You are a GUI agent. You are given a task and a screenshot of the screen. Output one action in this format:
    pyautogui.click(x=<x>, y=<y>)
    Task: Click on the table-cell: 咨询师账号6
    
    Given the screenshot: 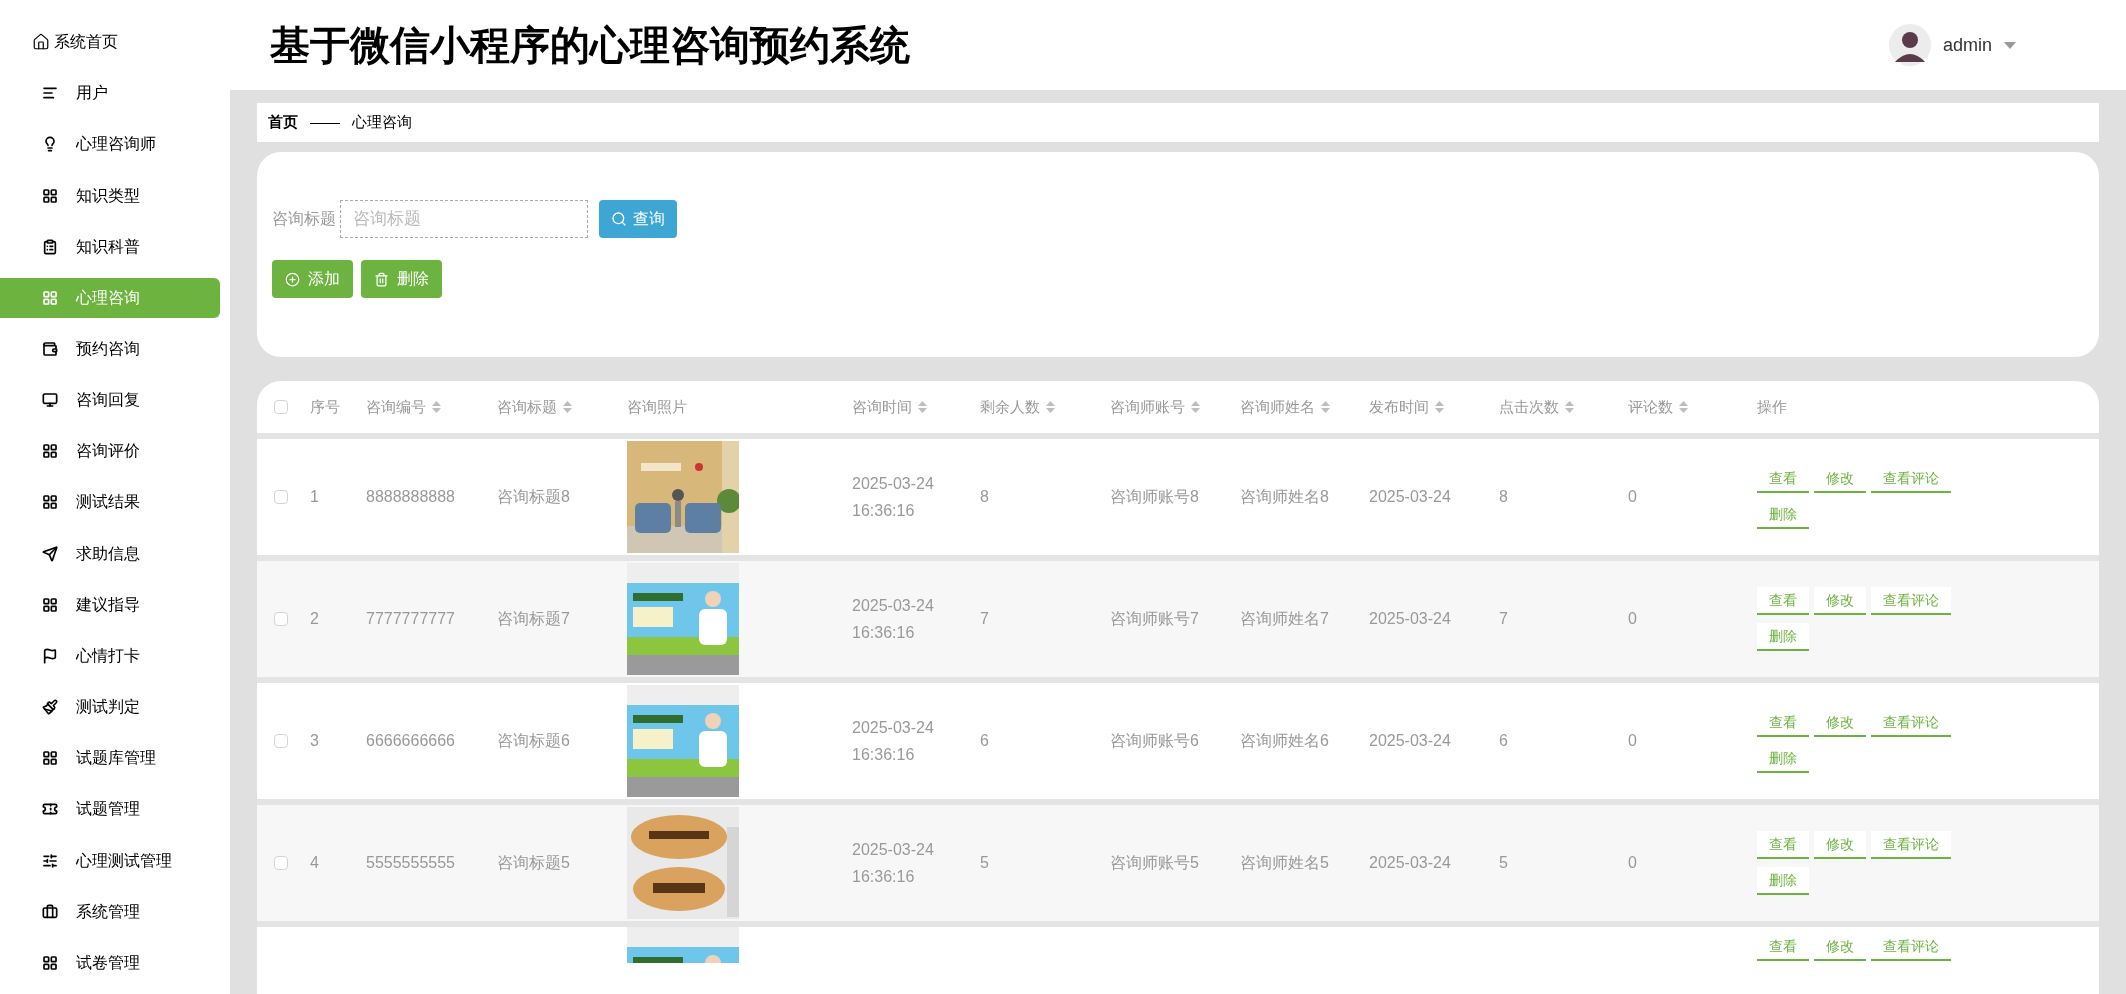 What is the action you would take?
    pyautogui.click(x=1154, y=740)
    